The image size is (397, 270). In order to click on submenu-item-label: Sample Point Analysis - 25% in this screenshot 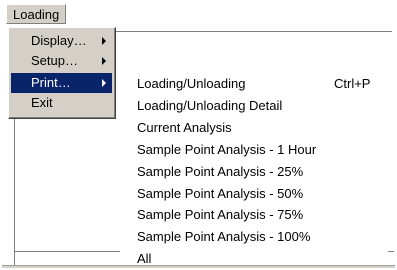, I will do `click(220, 171)`.